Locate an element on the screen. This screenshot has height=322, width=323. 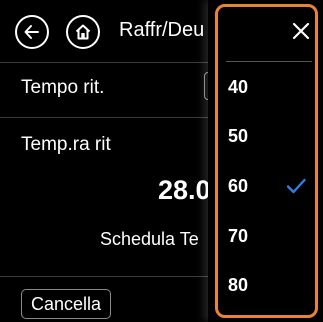
temp-rit-label: Temp.ra rit is located at coordinates (66, 144).